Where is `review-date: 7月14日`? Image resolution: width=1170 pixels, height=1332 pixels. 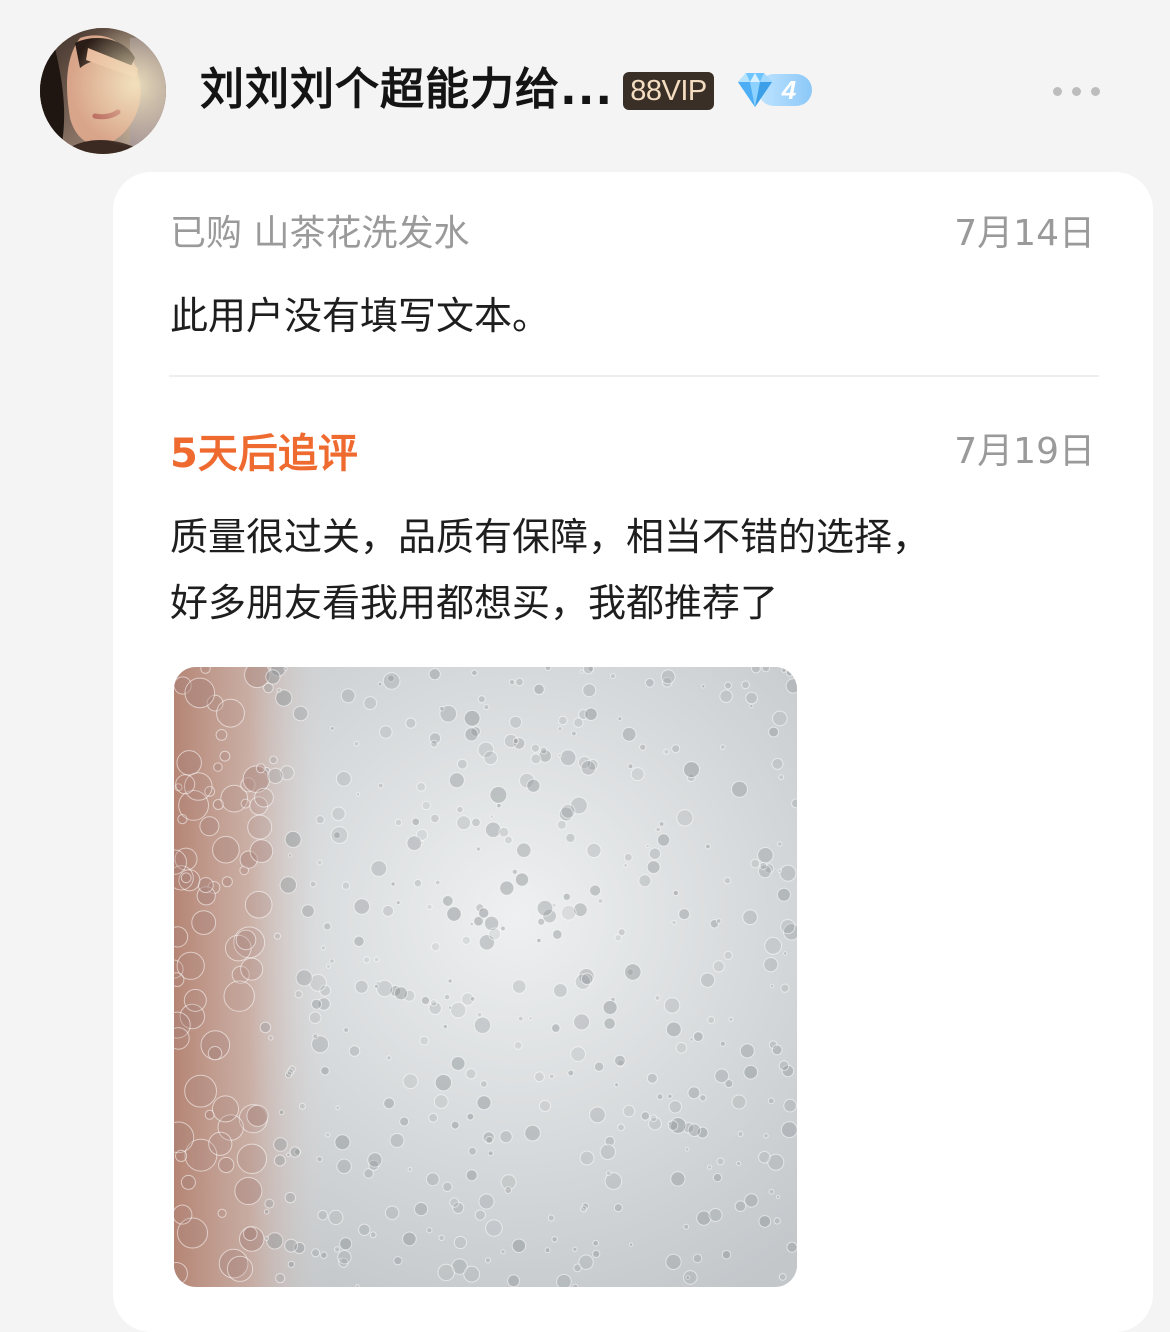
review-date: 7月14日 is located at coordinates (1024, 233).